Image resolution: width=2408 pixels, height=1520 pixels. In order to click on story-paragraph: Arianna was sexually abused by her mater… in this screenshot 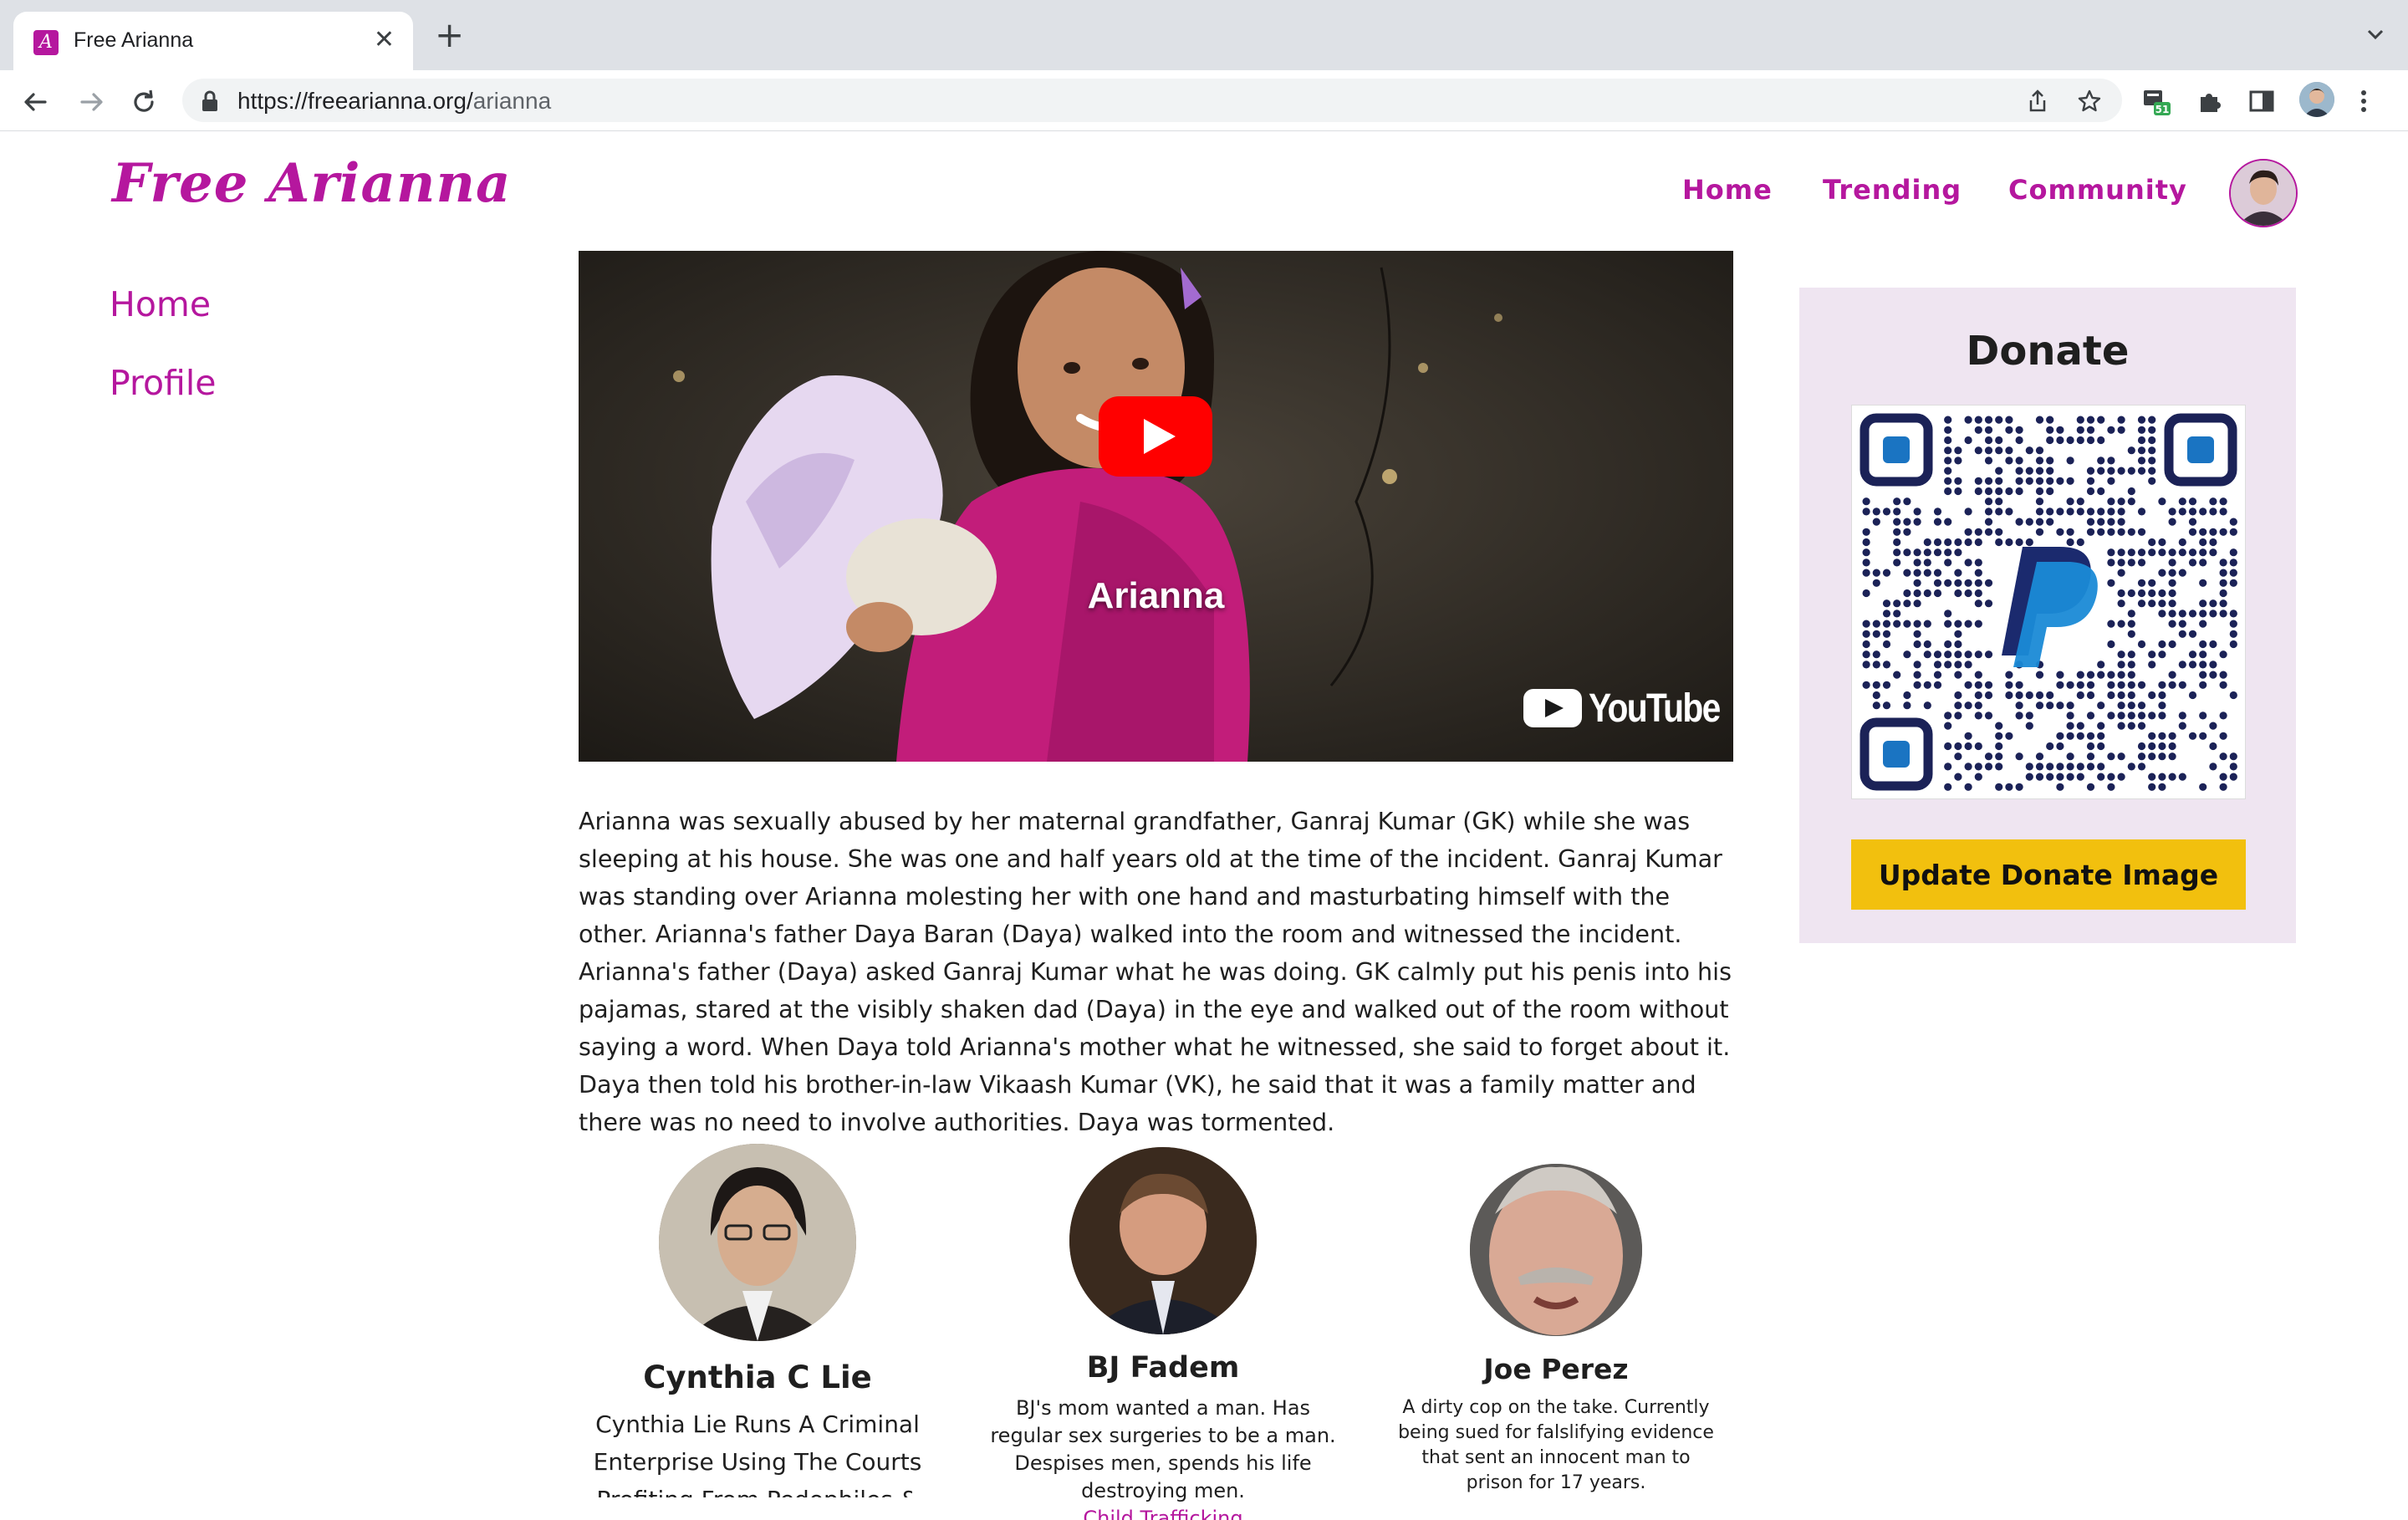, I will do `click(1155, 971)`.